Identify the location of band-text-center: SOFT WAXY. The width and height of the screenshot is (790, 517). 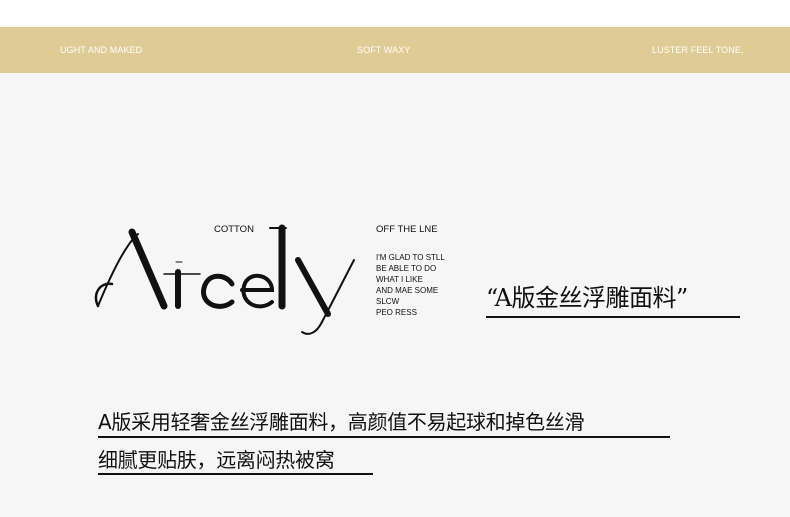
(384, 50).